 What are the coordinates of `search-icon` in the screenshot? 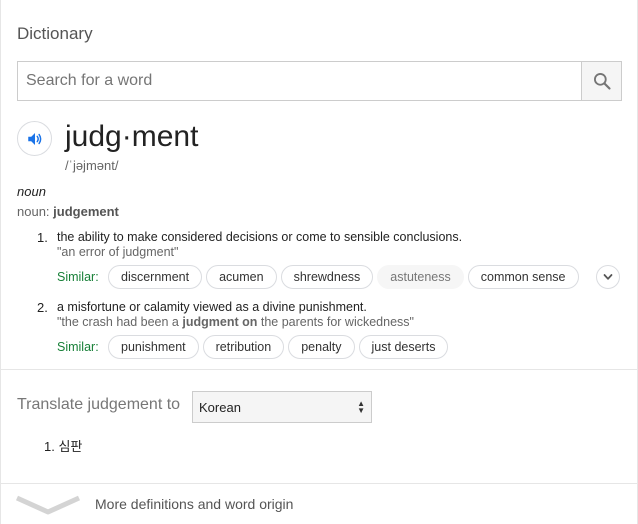 It's located at (602, 81).